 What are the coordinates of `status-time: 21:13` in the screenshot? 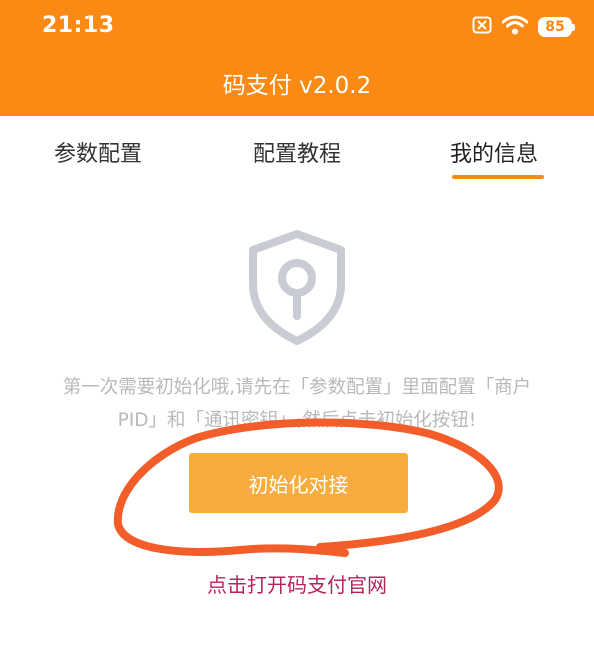 It's located at (78, 25).